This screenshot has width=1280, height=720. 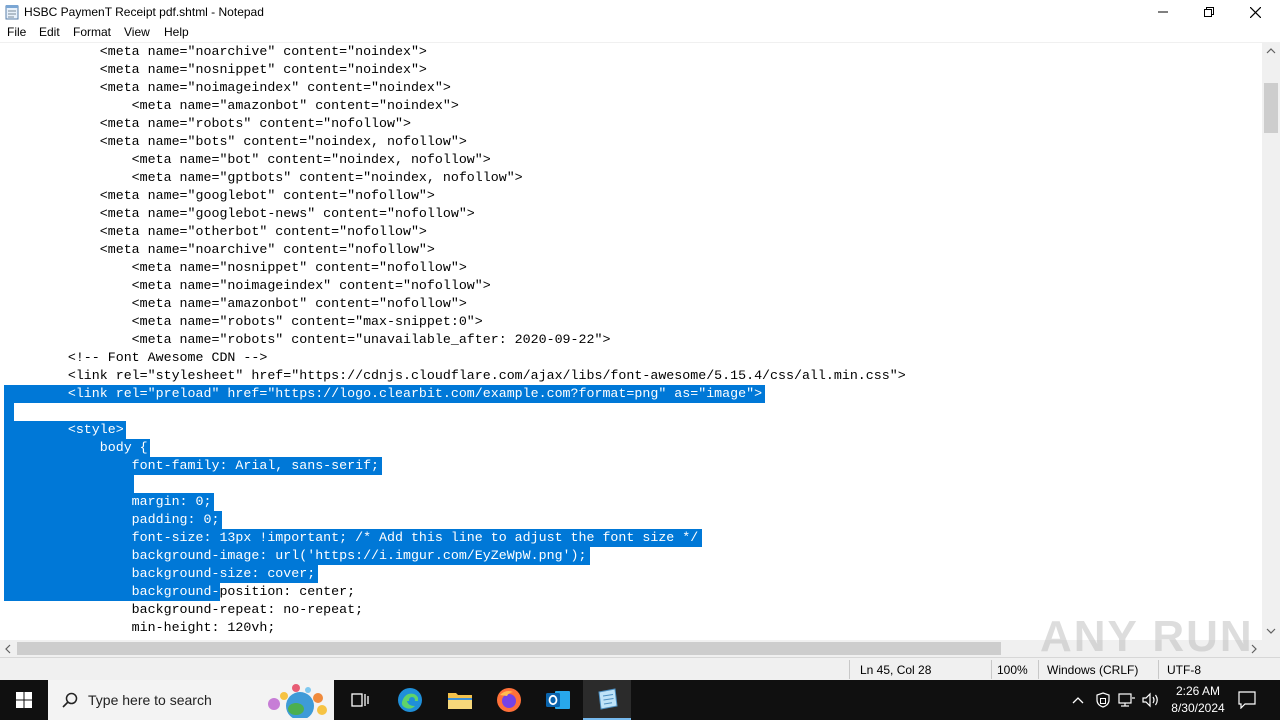 I want to click on search-placeholder: Type here to search, so click(x=150, y=700).